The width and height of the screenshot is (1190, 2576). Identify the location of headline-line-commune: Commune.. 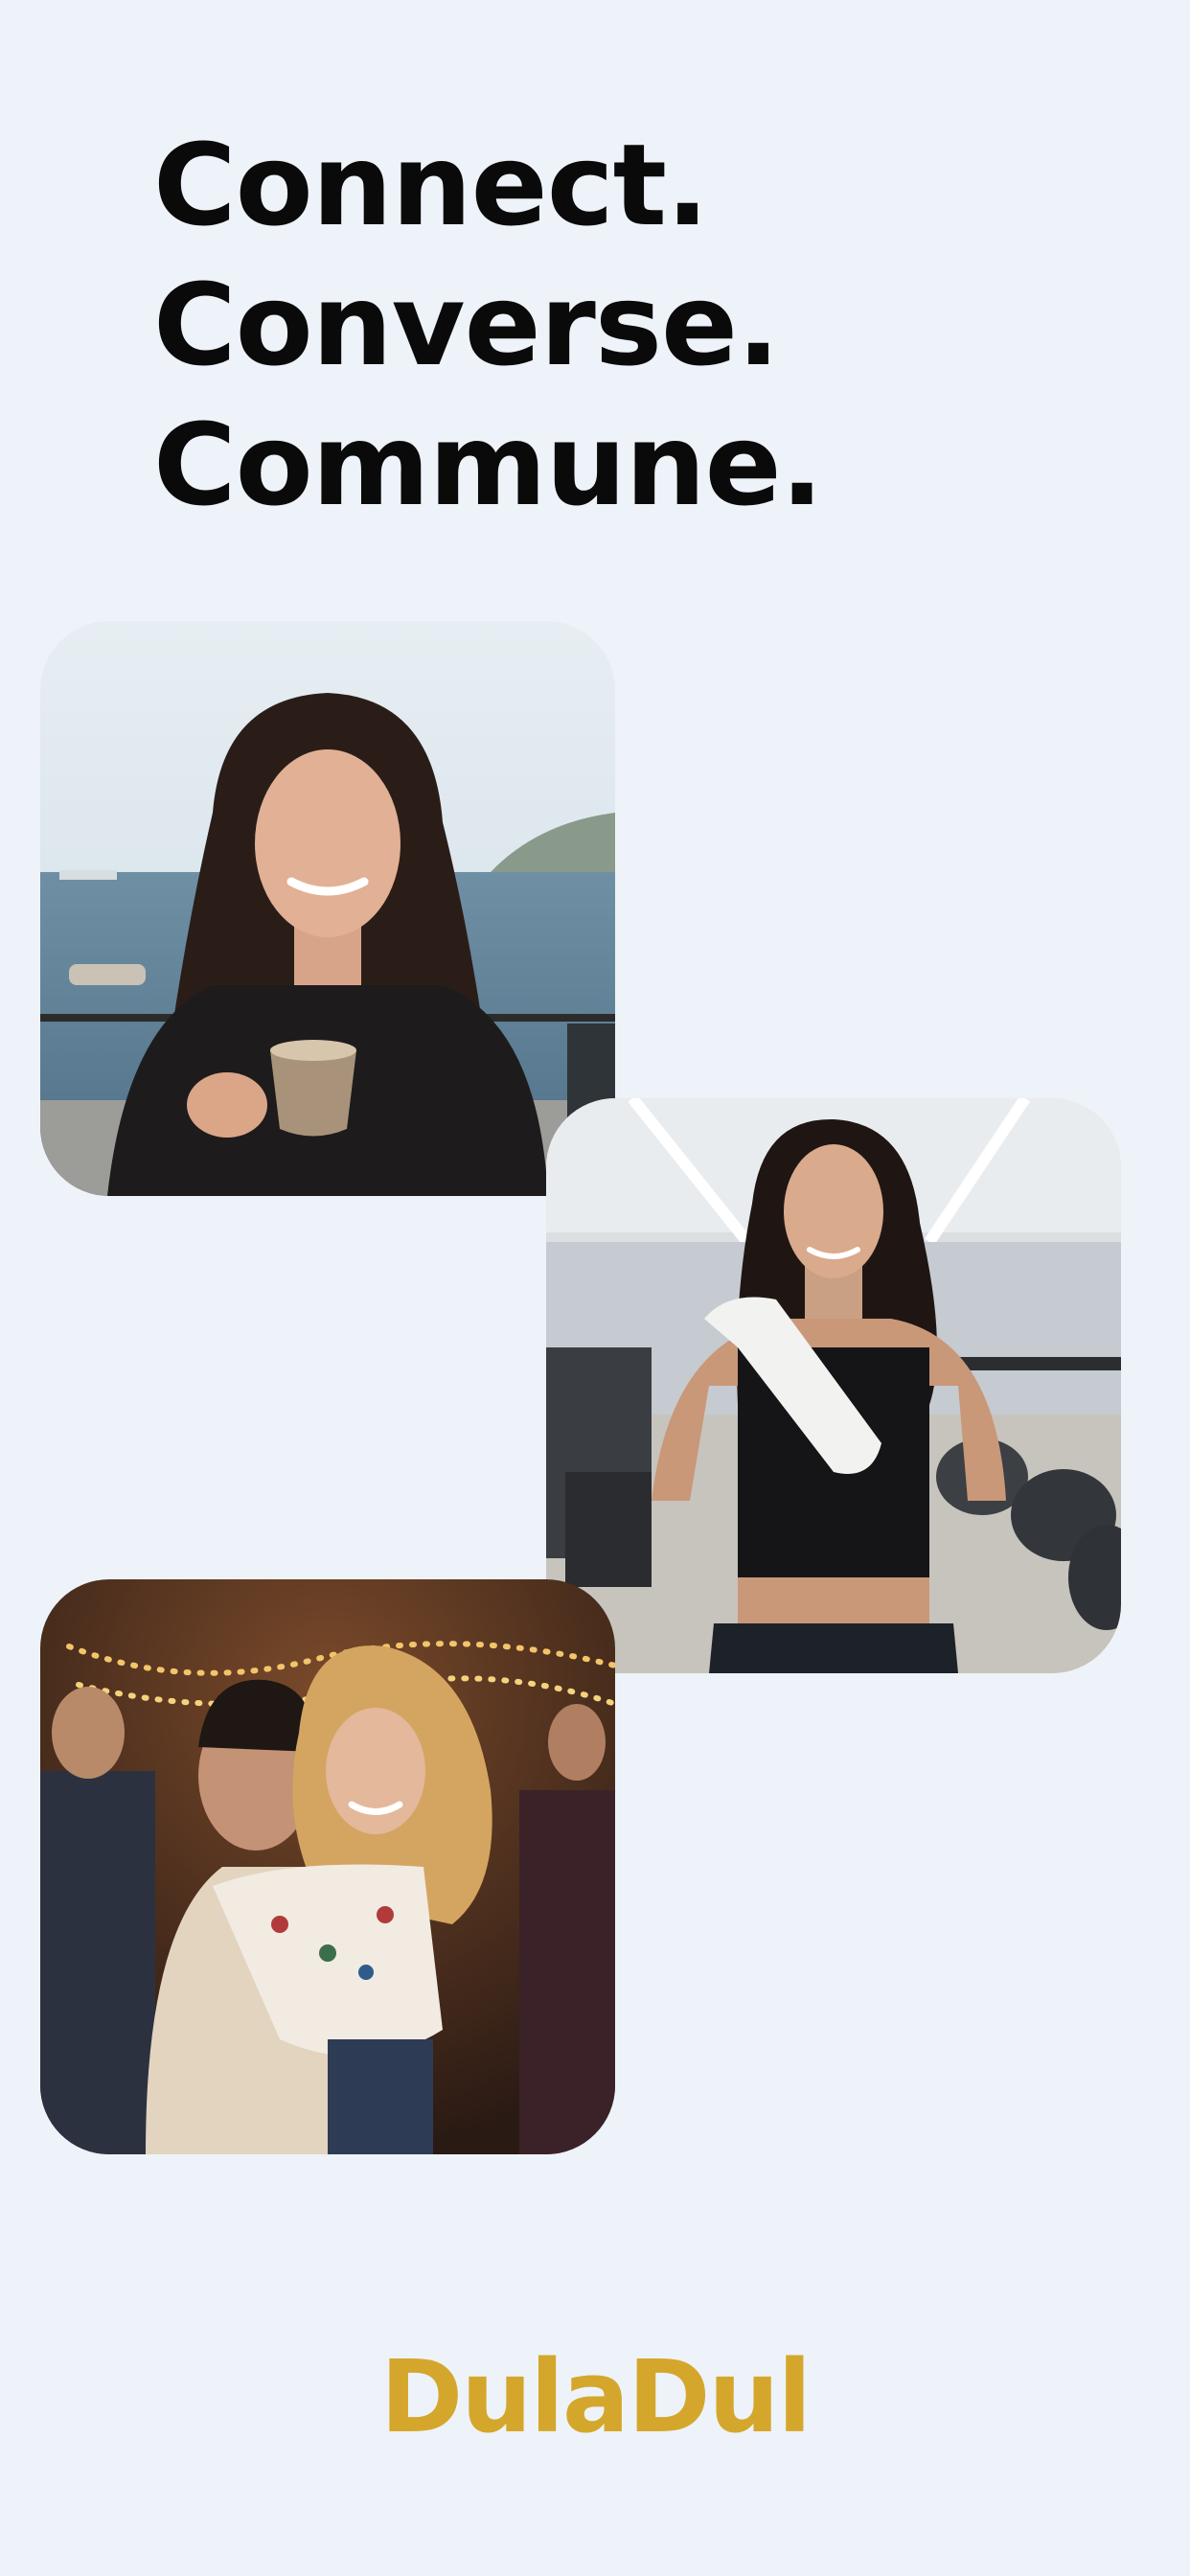
(488, 465).